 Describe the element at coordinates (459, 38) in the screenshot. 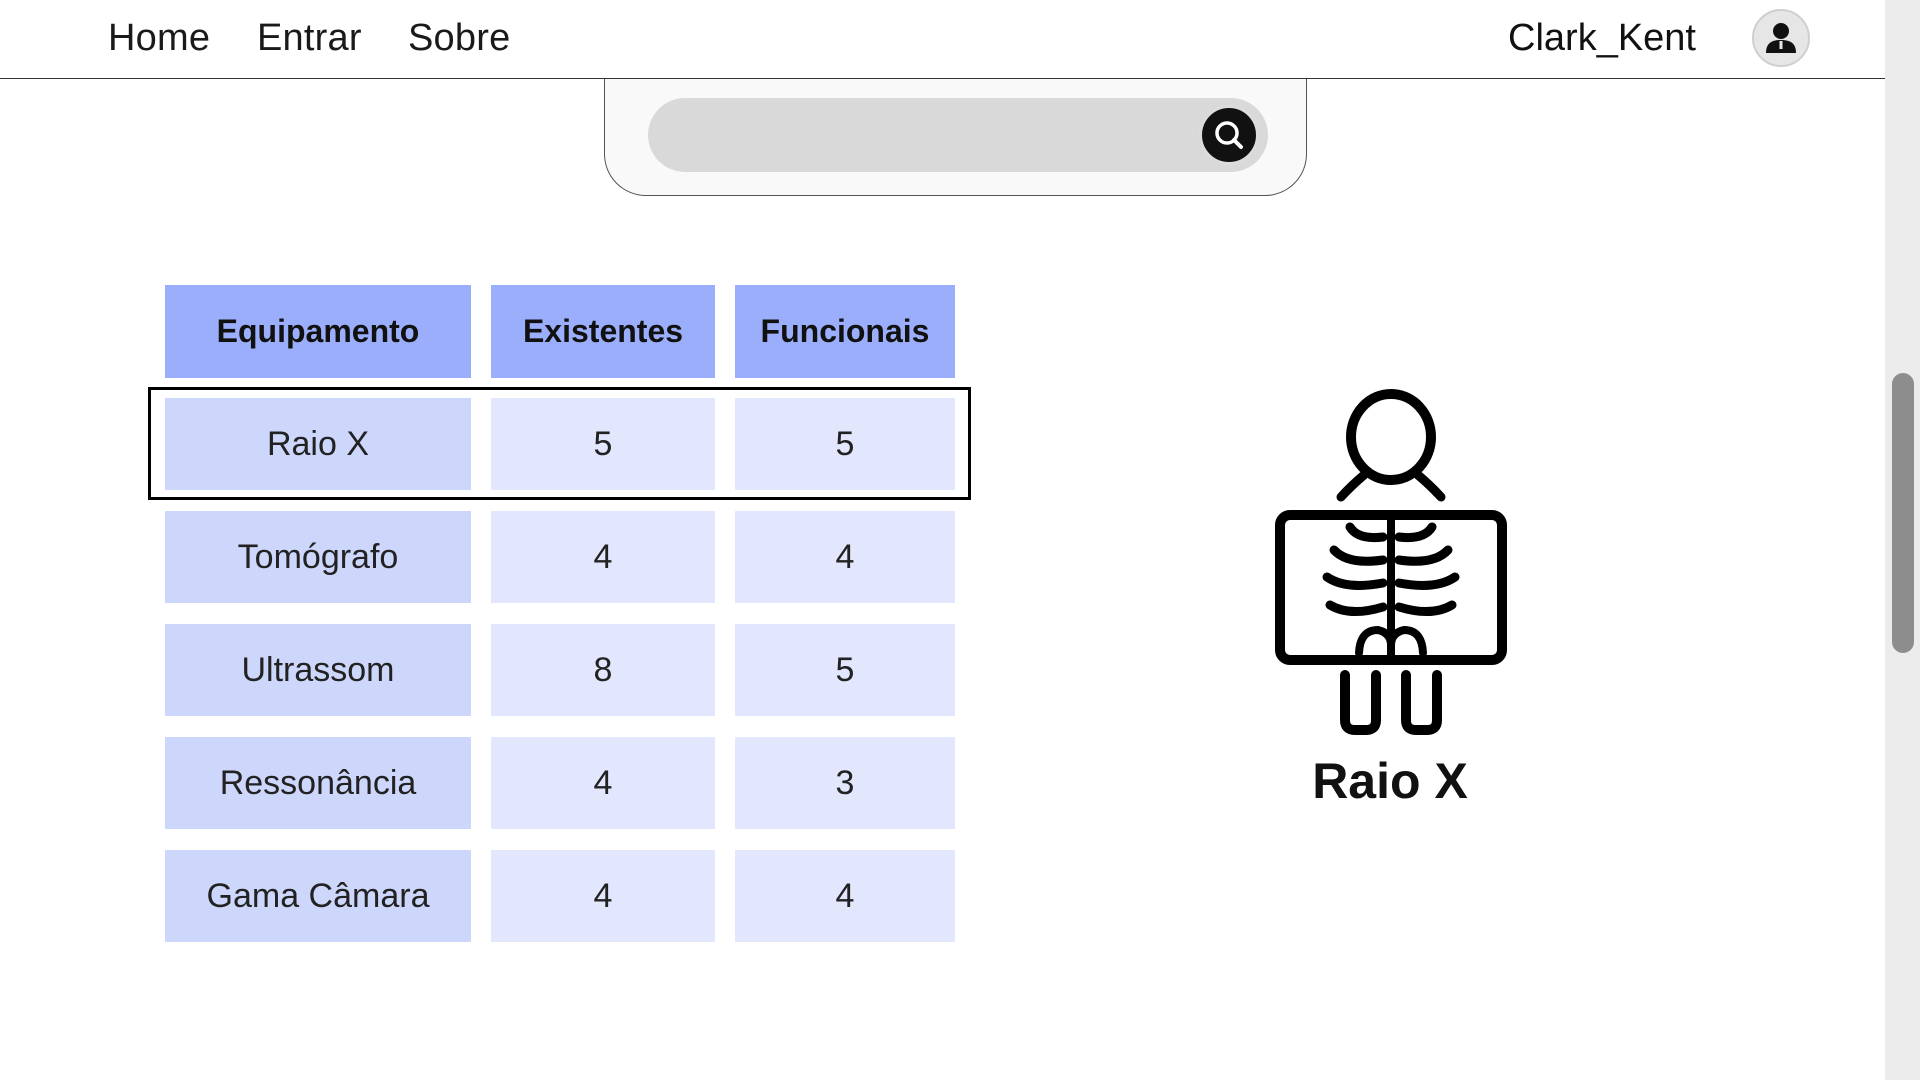

I see `nav-link-sobre: Sobre` at that location.